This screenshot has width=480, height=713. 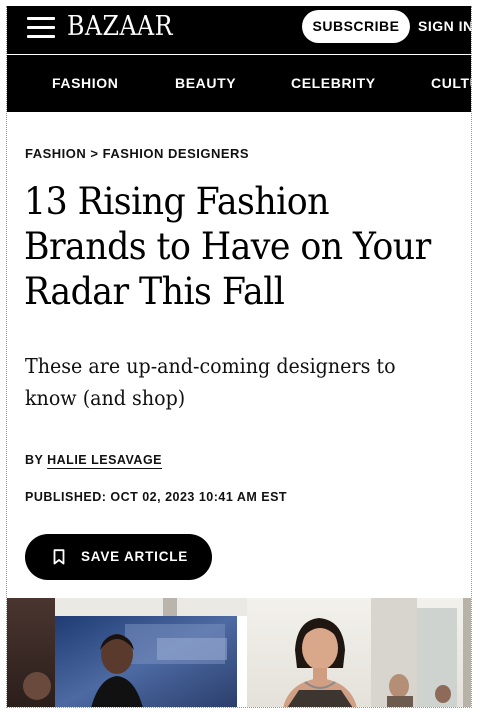 I want to click on bookmark-icon, so click(x=59, y=557).